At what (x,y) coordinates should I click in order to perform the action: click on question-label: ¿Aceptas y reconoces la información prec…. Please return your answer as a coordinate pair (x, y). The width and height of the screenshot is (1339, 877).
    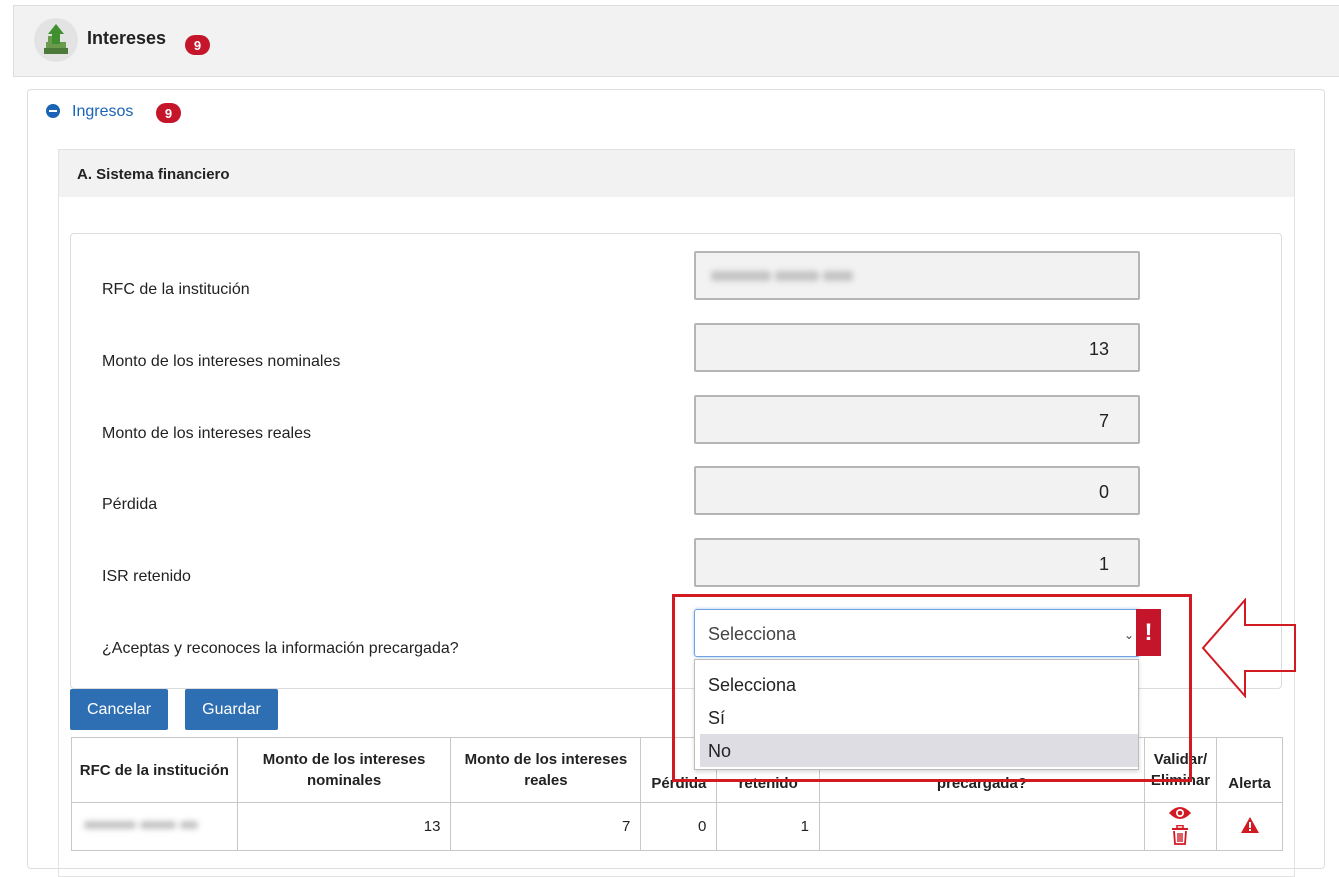
    Looking at the image, I should click on (280, 648).